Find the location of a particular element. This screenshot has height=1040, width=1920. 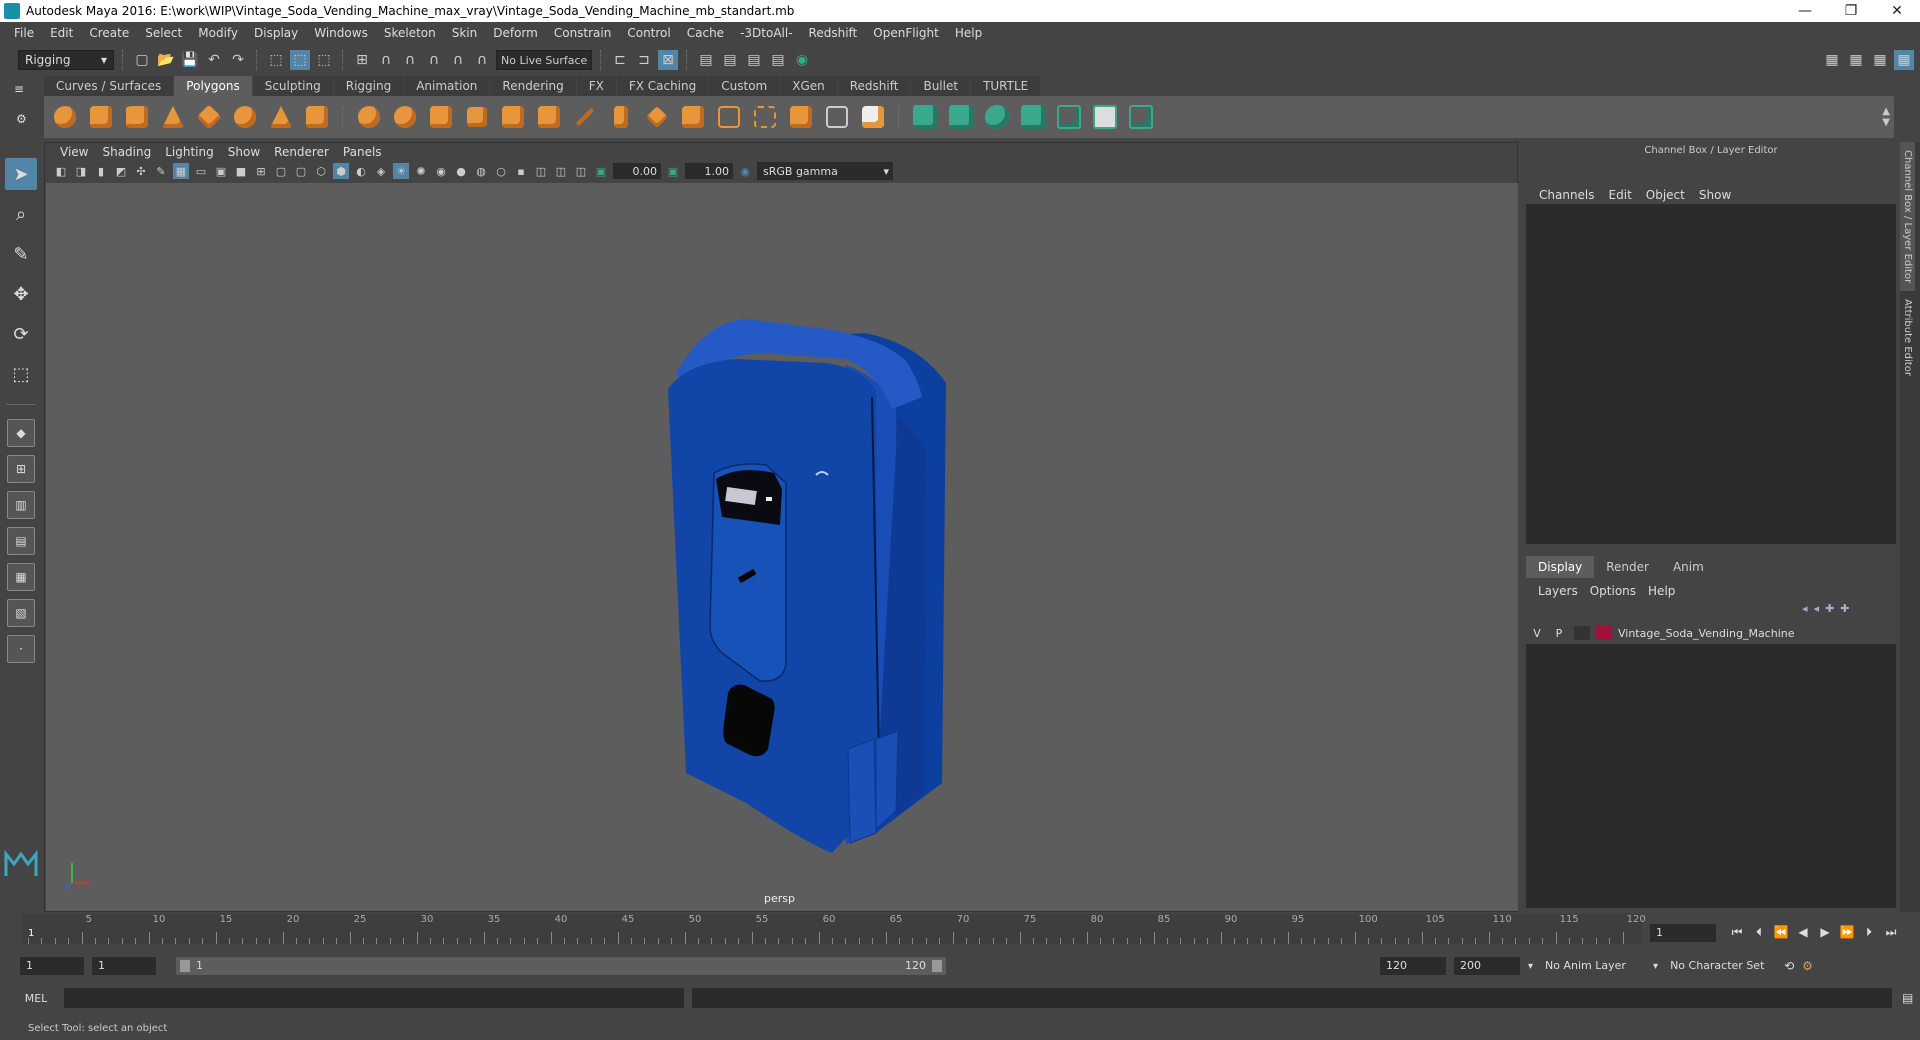

step-back-key-icon: ⏪ is located at coordinates (1781, 932).